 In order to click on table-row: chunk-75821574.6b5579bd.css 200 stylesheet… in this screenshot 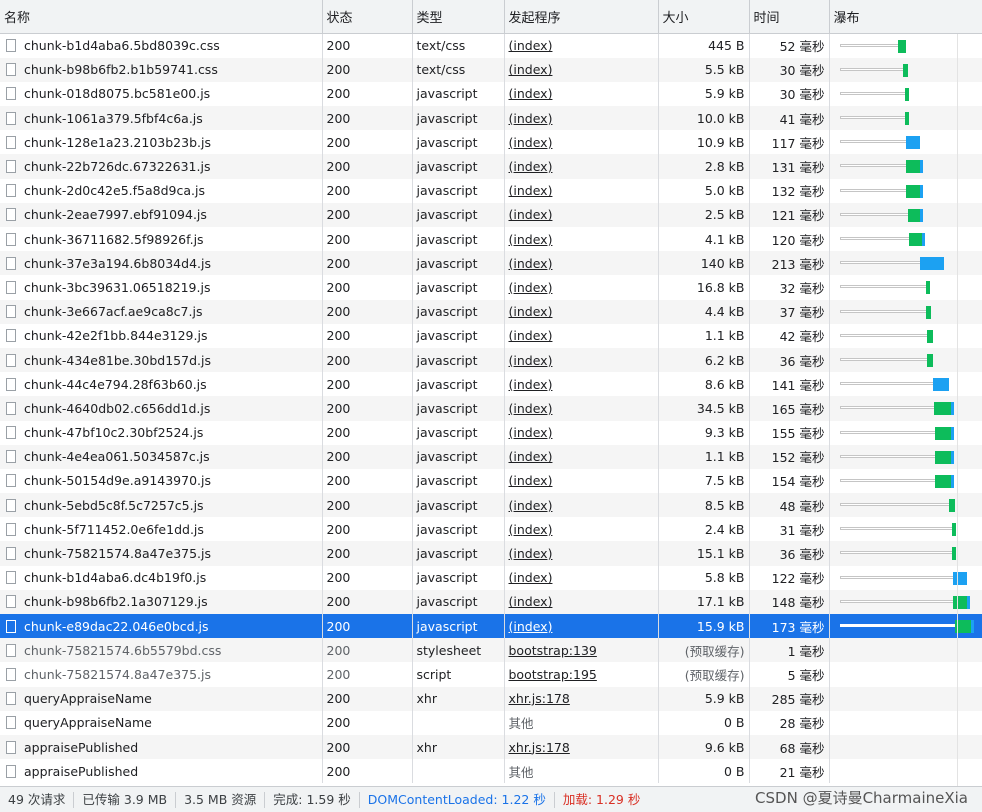, I will do `click(491, 650)`.